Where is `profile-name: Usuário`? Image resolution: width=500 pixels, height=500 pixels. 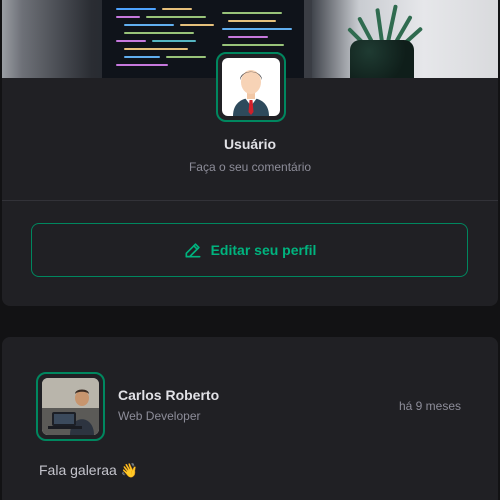
profile-name: Usuário is located at coordinates (250, 144).